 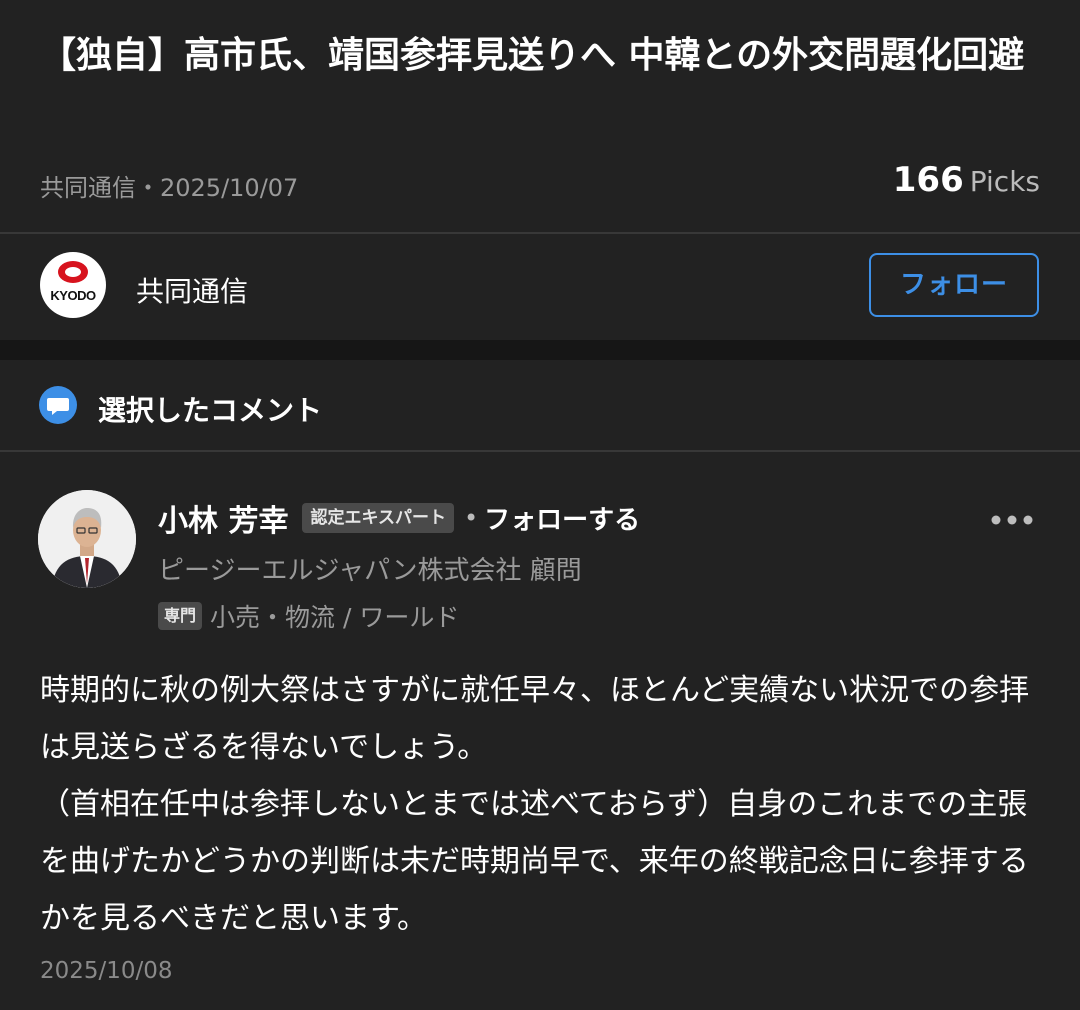 I want to click on publisher-row: KYODO 共同通信 フォロー, so click(x=540, y=287).